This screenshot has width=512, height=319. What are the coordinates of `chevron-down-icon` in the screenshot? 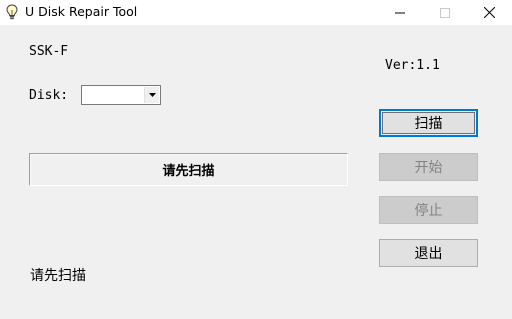 It's located at (152, 95).